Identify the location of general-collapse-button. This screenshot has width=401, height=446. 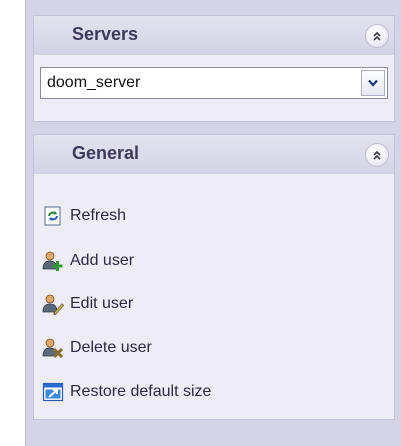
(377, 155).